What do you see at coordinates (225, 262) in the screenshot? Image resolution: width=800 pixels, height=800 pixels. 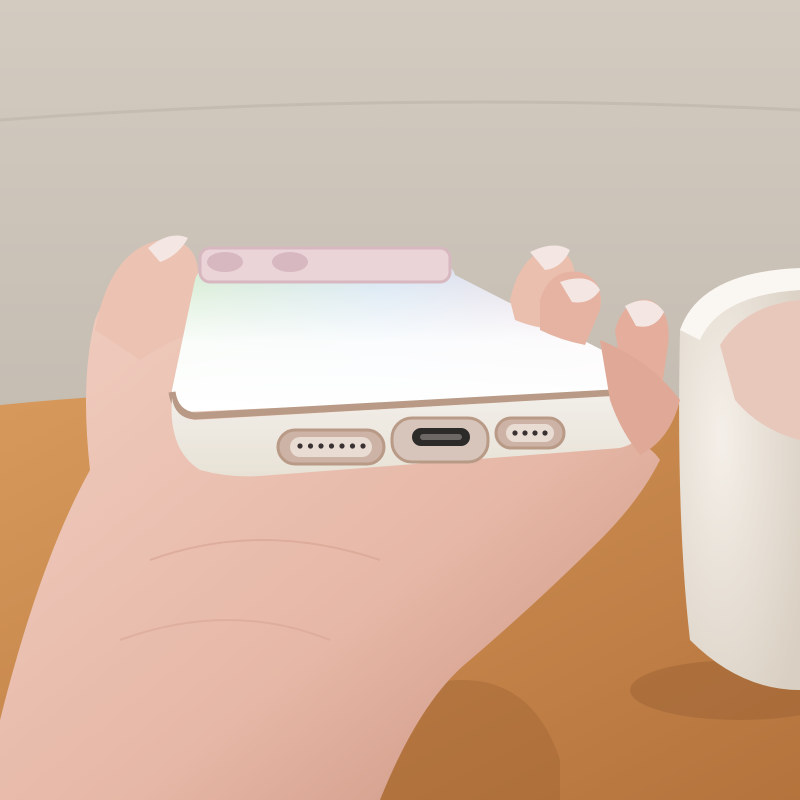 I see `camera-lens-left` at bounding box center [225, 262].